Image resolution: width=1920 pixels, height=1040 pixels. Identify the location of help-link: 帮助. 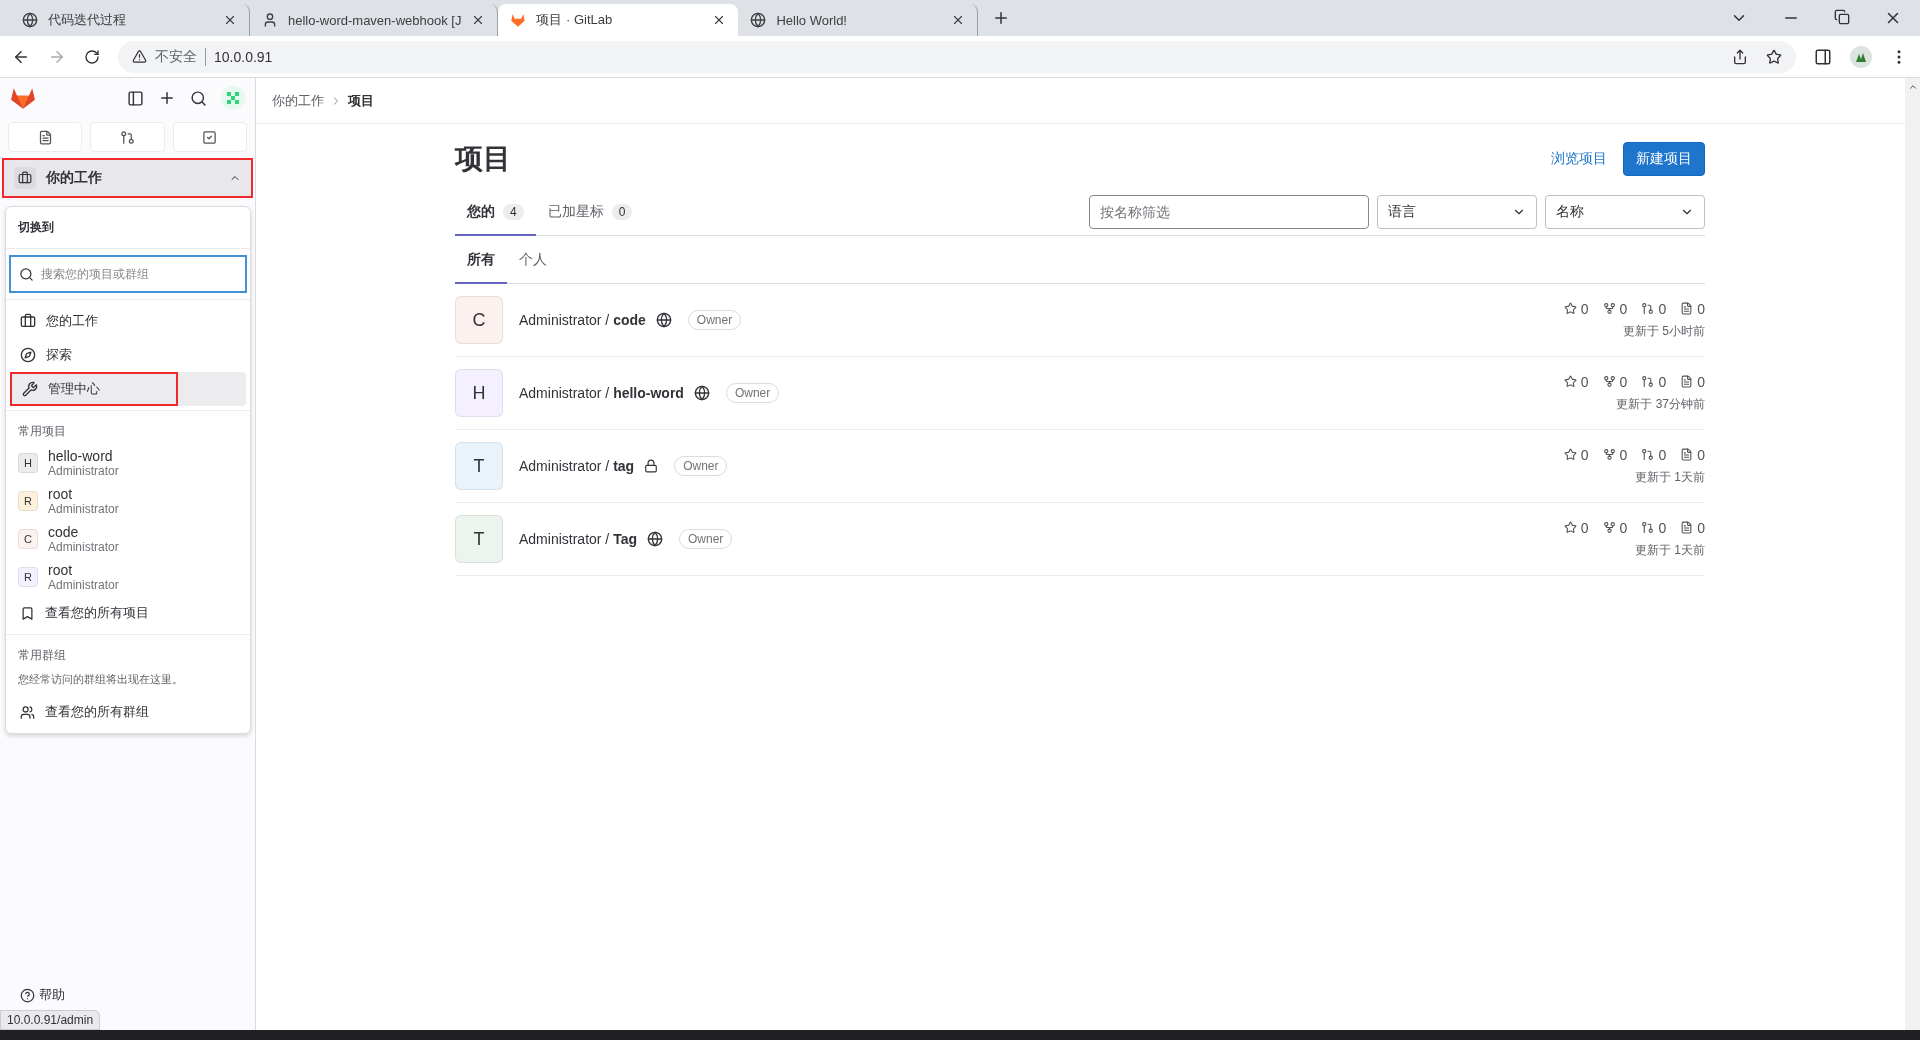
(42, 995).